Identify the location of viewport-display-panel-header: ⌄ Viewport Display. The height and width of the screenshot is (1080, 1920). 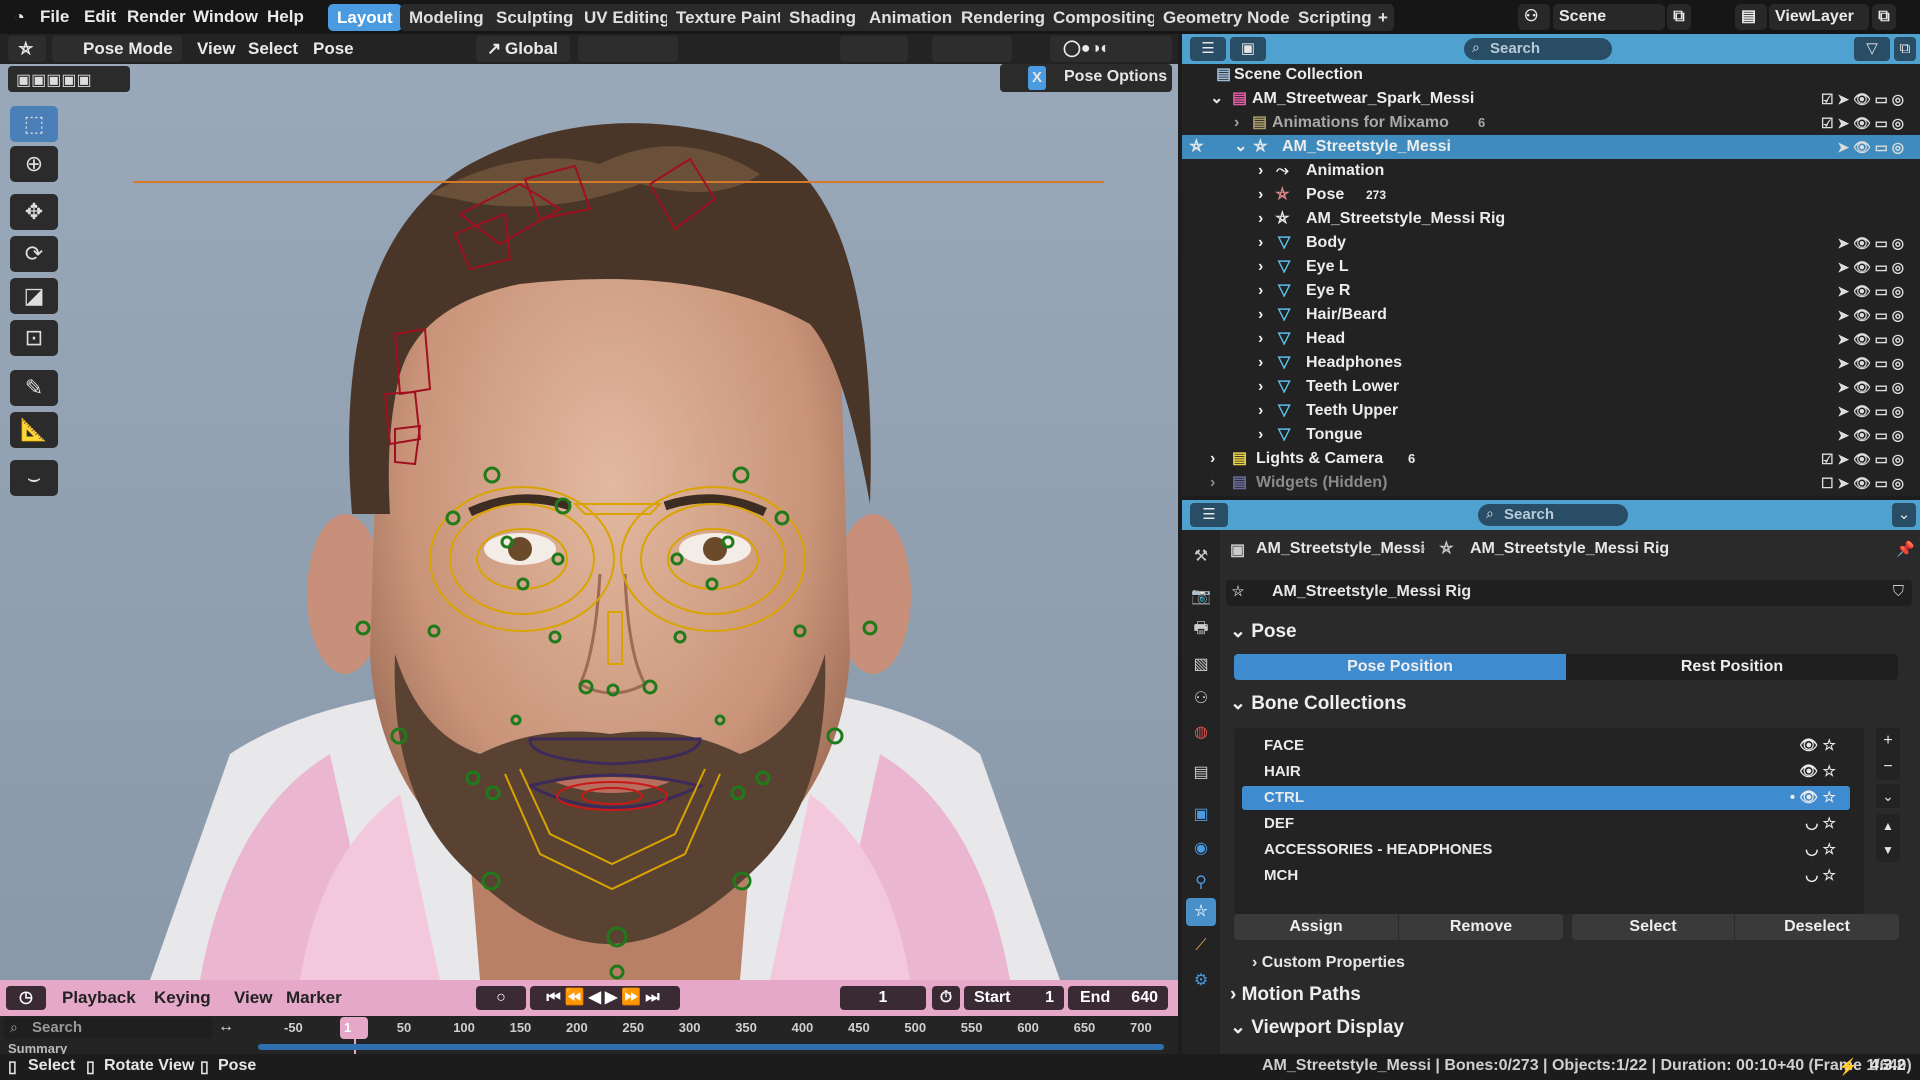
(1317, 1027).